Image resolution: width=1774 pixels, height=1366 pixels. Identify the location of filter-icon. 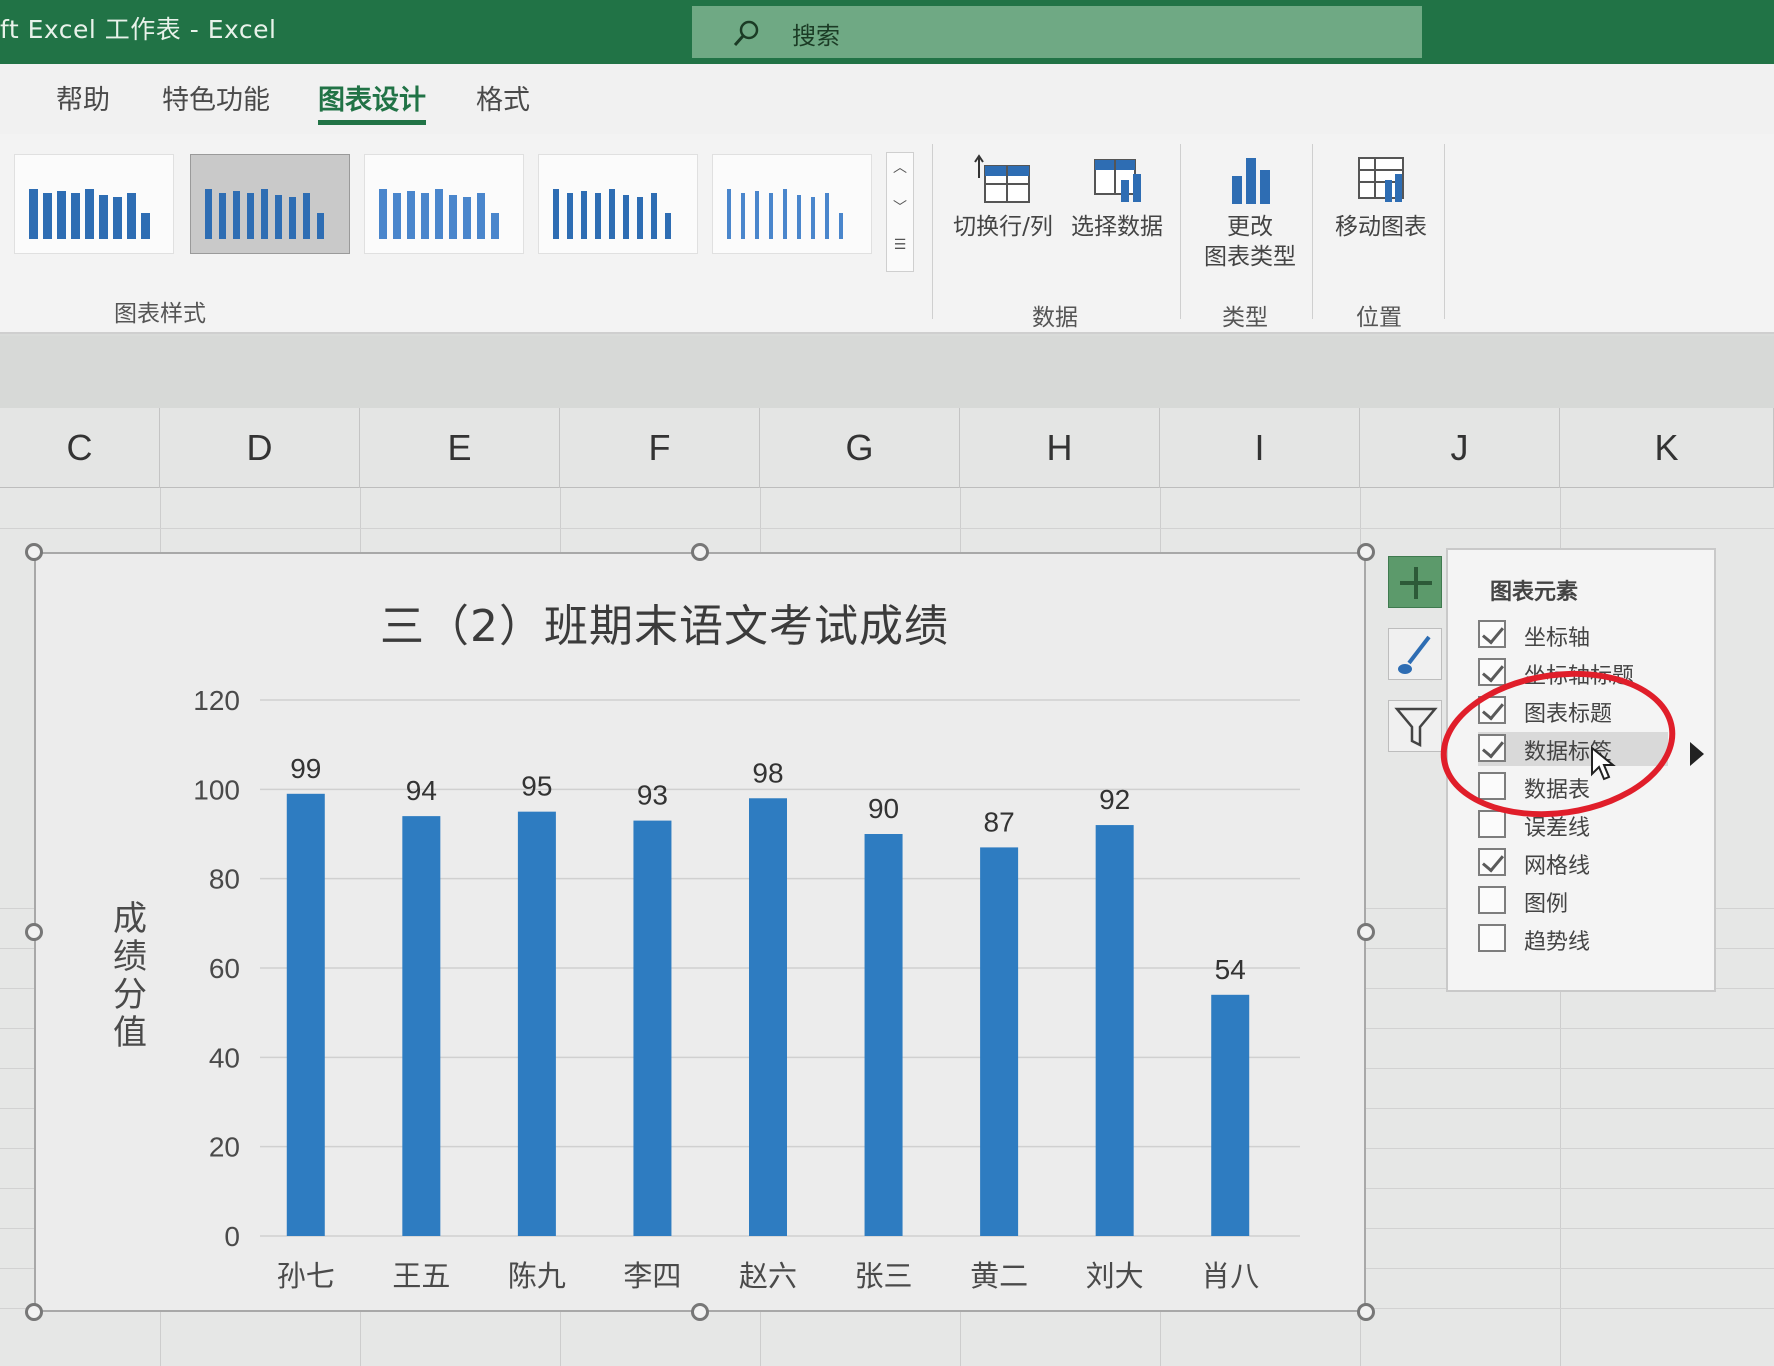
(1416, 727).